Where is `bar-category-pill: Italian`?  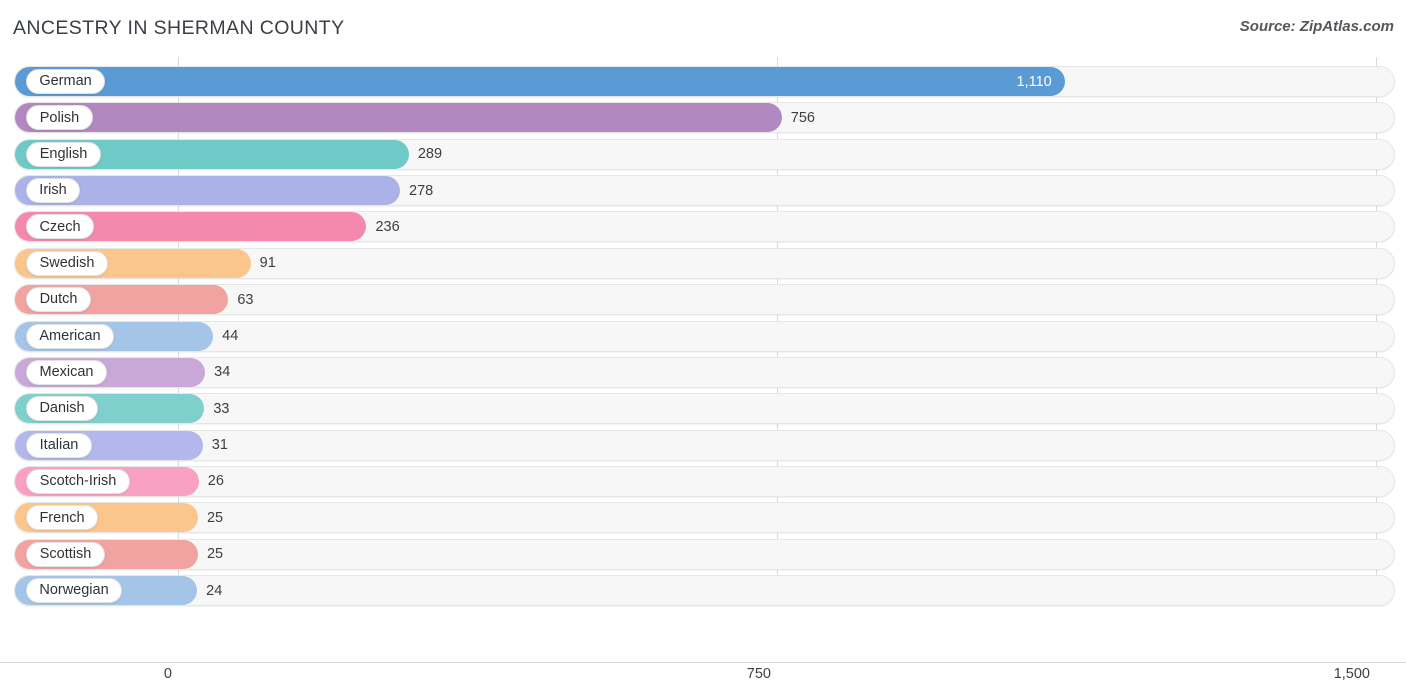
bar-category-pill: Italian is located at coordinates (59, 445).